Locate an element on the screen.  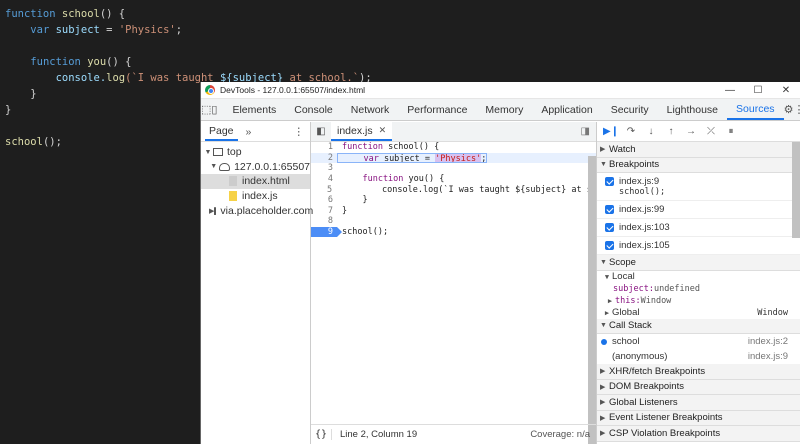
toggle-debugger-icon: ◨ is located at coordinates (585, 131).